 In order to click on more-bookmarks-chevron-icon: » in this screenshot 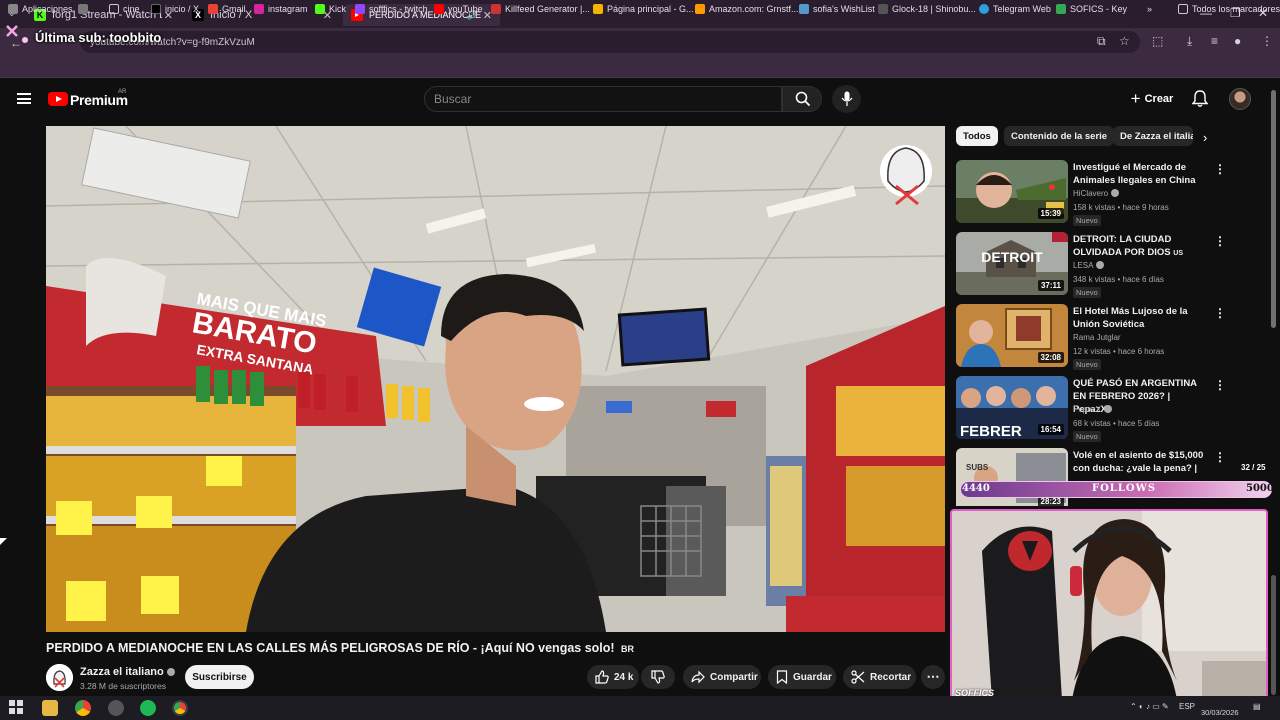, I will do `click(1149, 9)`.